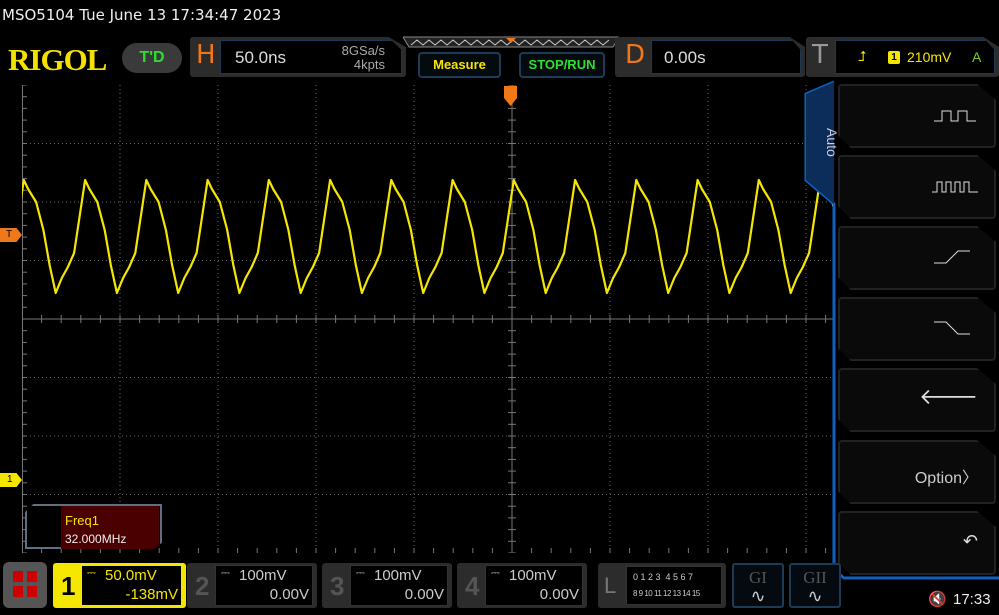 This screenshot has height=615, width=999. What do you see at coordinates (261, 57) in the screenshot?
I see `timebase-value: 50.0ns` at bounding box center [261, 57].